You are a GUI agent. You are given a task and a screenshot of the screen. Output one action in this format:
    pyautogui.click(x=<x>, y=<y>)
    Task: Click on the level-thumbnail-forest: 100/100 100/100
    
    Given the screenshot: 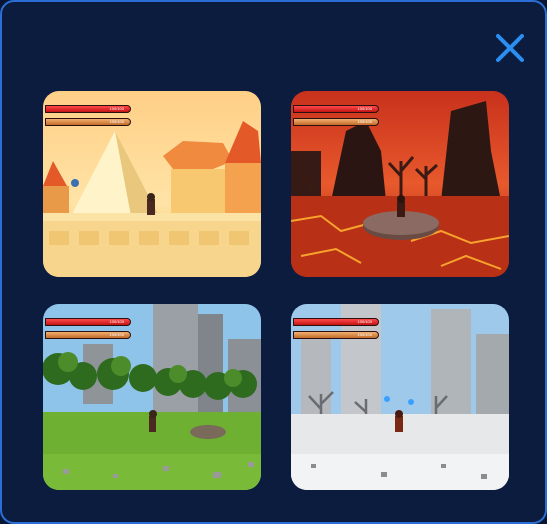 What is the action you would take?
    pyautogui.click(x=152, y=397)
    